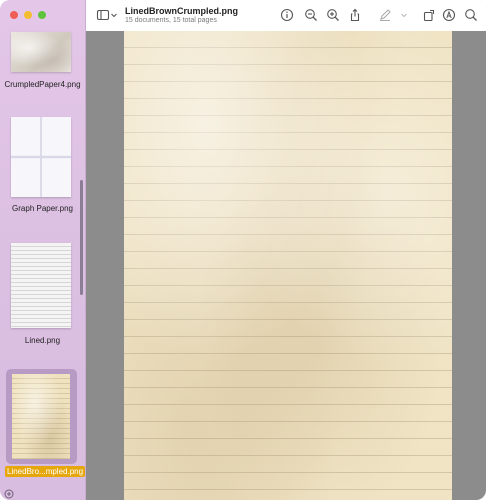  What do you see at coordinates (41, 285) in the screenshot?
I see `thumbnail-lined` at bounding box center [41, 285].